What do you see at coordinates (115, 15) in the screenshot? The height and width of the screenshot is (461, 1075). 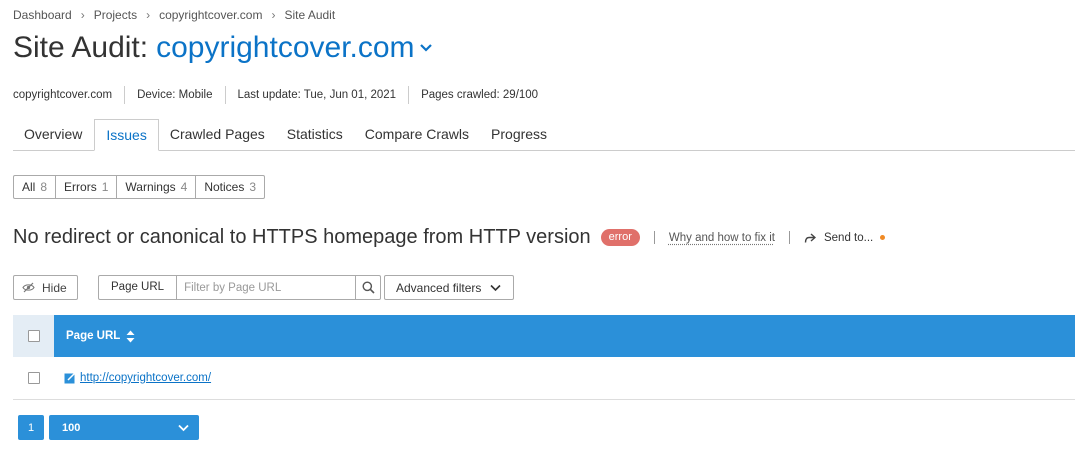 I see `breadcrumb-projects: Projects` at bounding box center [115, 15].